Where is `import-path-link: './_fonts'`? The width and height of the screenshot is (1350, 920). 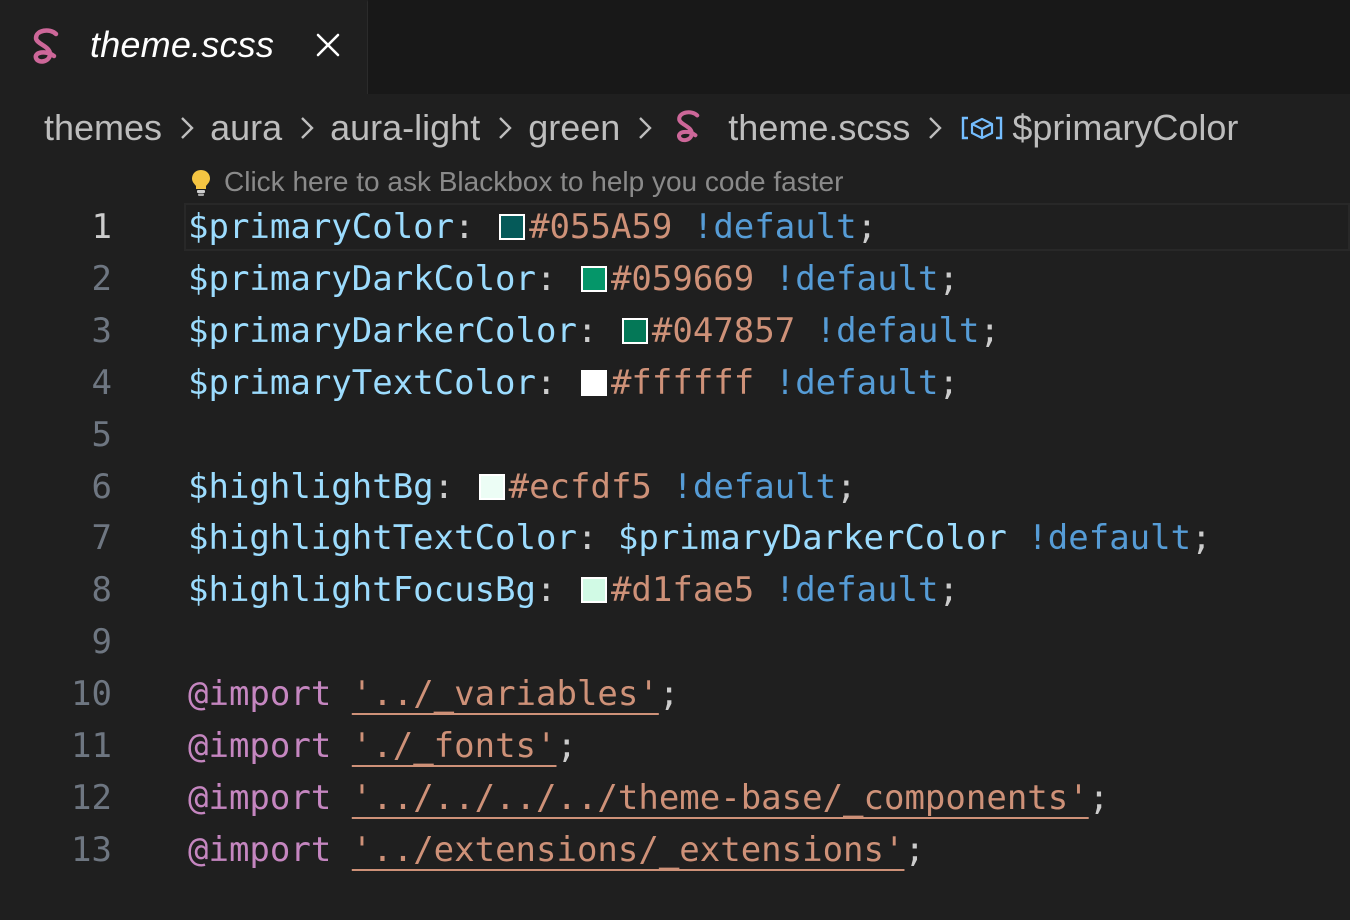
import-path-link: './_fonts' is located at coordinates (454, 746).